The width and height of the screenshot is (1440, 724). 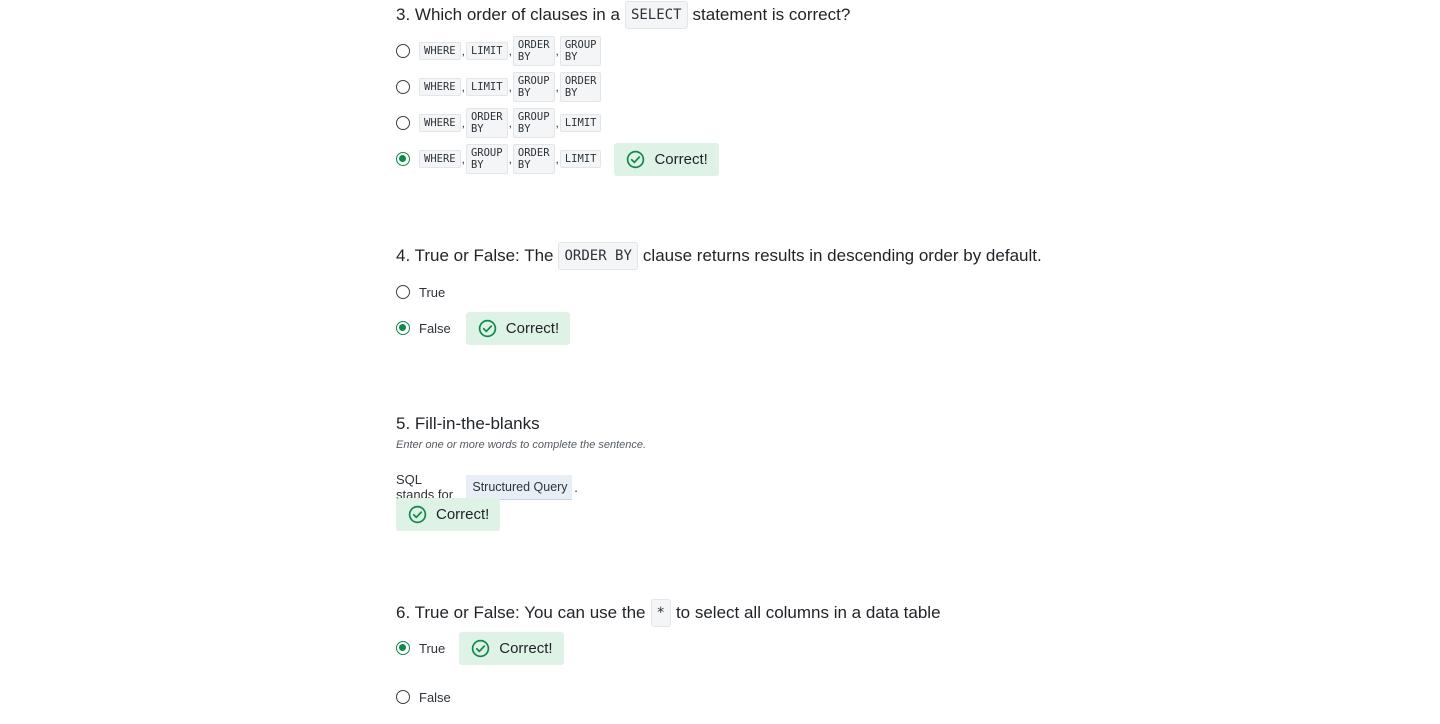 I want to click on sentence-end: ., so click(x=576, y=487).